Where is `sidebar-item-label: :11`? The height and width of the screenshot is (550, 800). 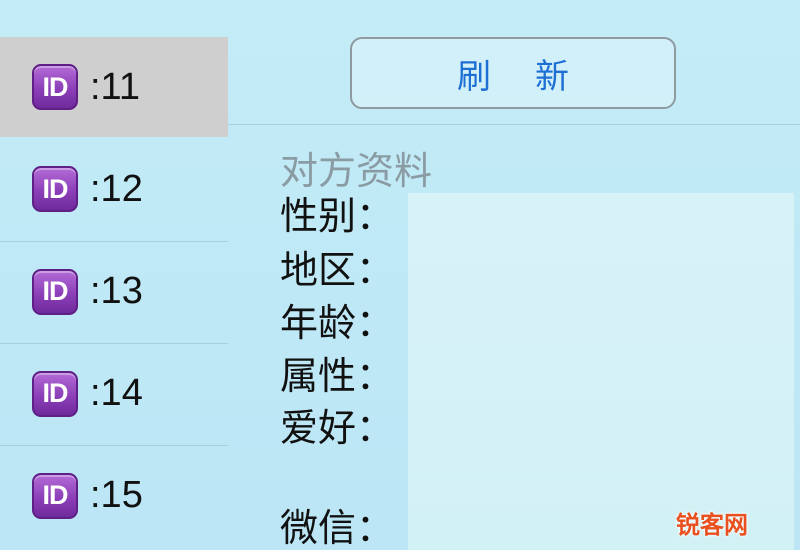
sidebar-item-label: :11 is located at coordinates (115, 86).